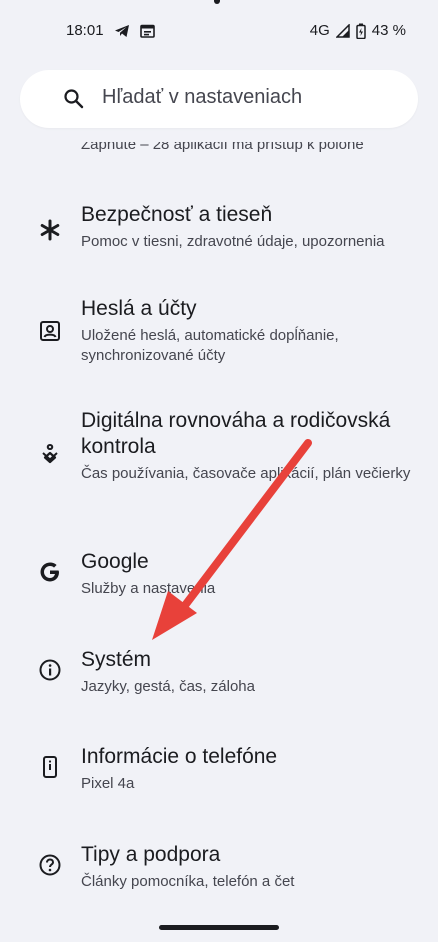  What do you see at coordinates (50, 767) in the screenshot?
I see `phone-icon` at bounding box center [50, 767].